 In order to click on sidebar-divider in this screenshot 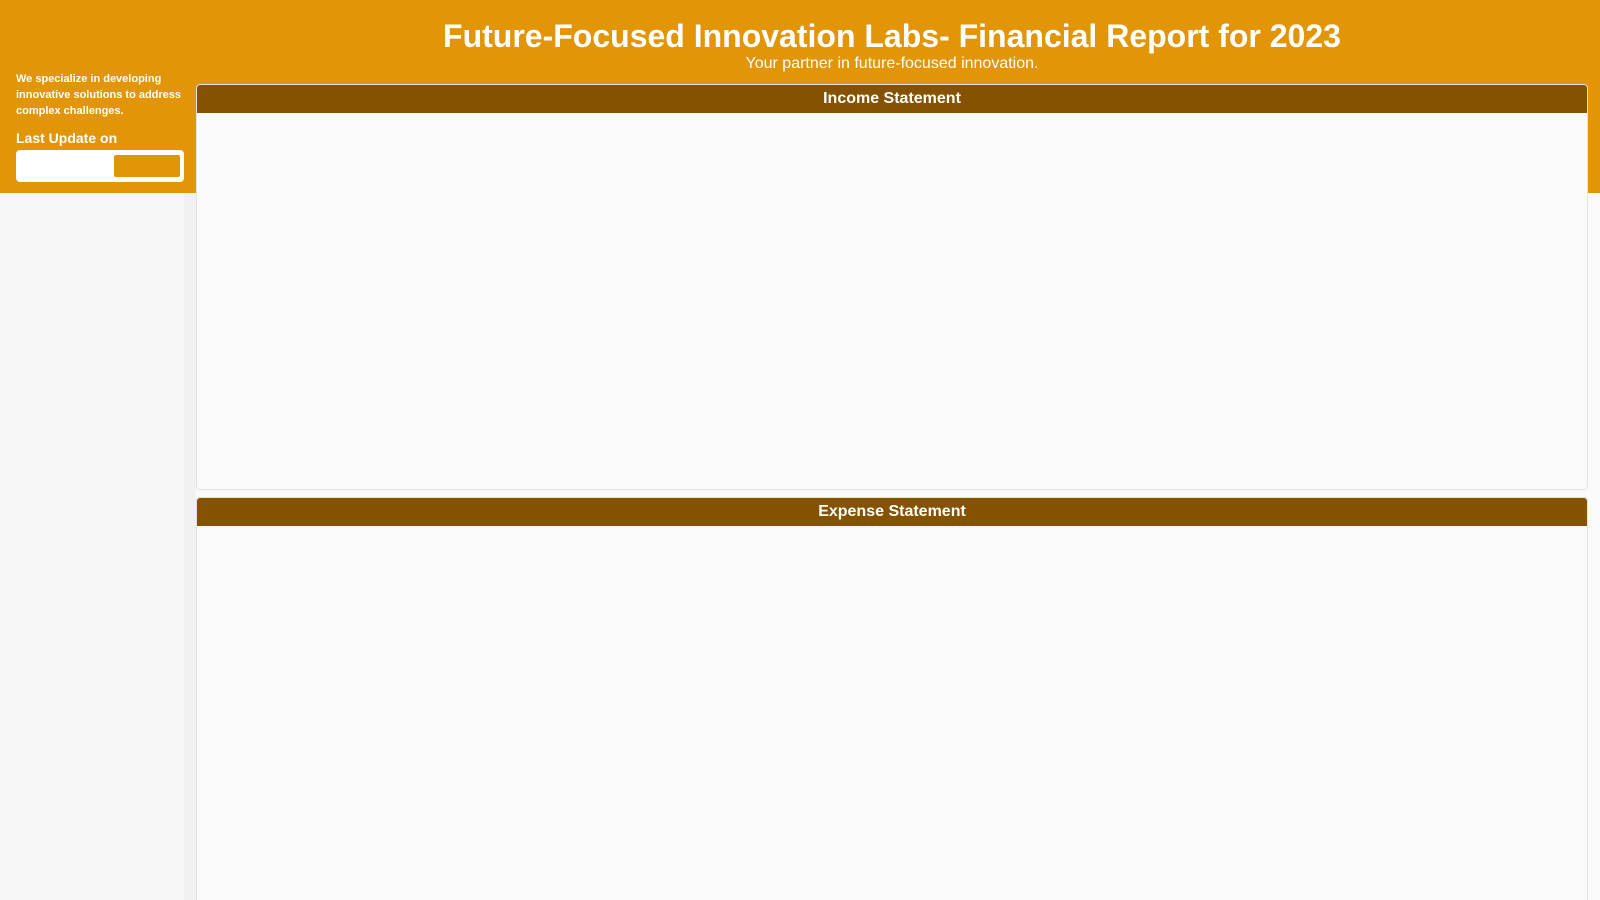, I will do `click(190, 546)`.